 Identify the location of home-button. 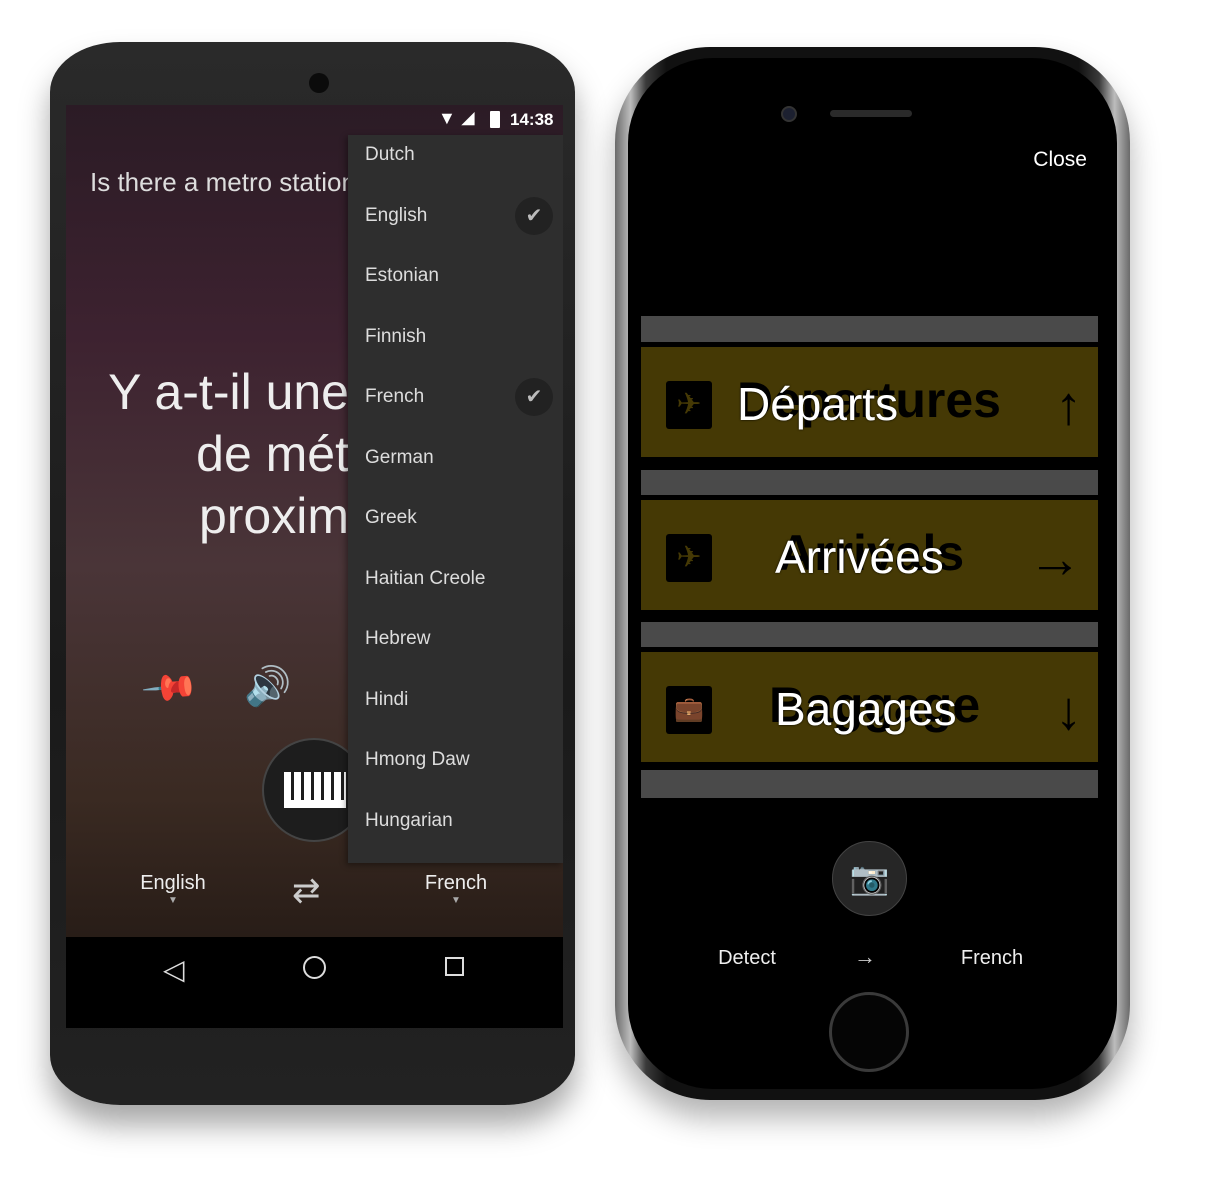
(869, 1032).